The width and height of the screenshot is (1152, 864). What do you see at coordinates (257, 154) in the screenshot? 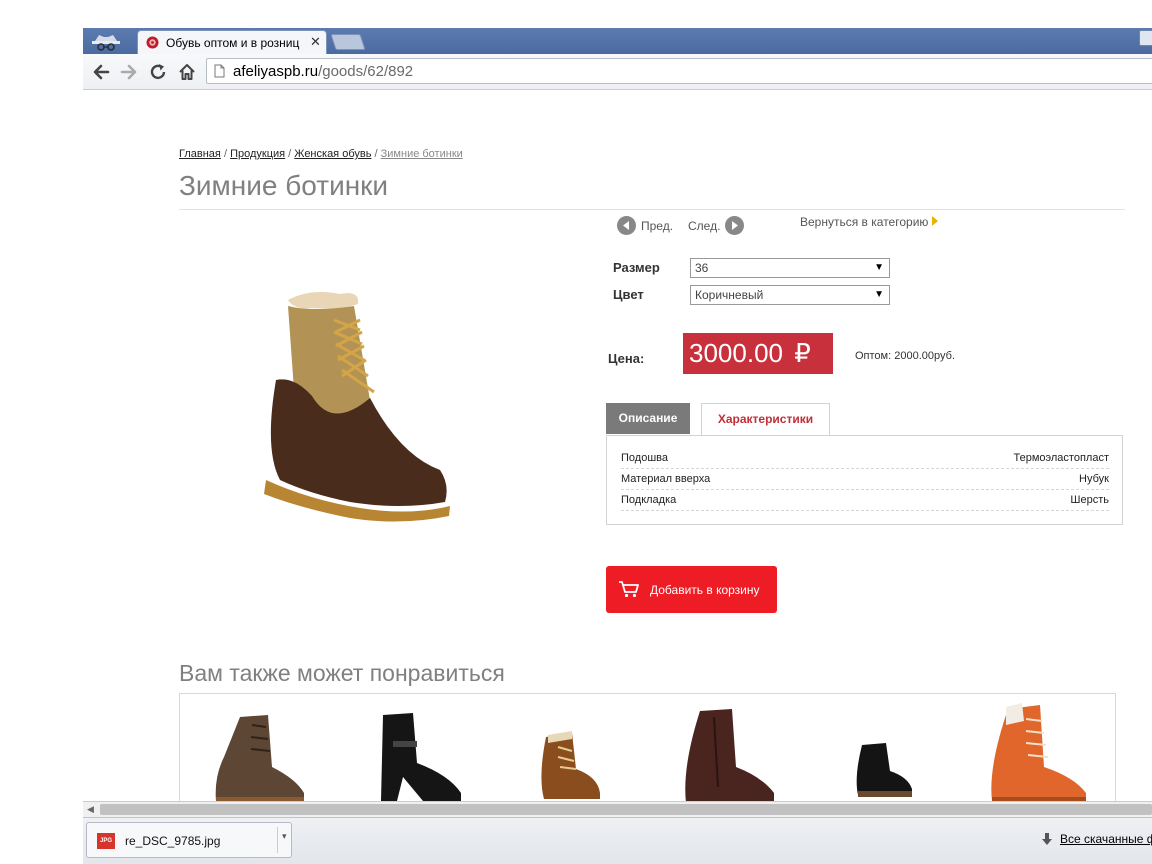
I see `breadcrumb-products-link: Продукция` at bounding box center [257, 154].